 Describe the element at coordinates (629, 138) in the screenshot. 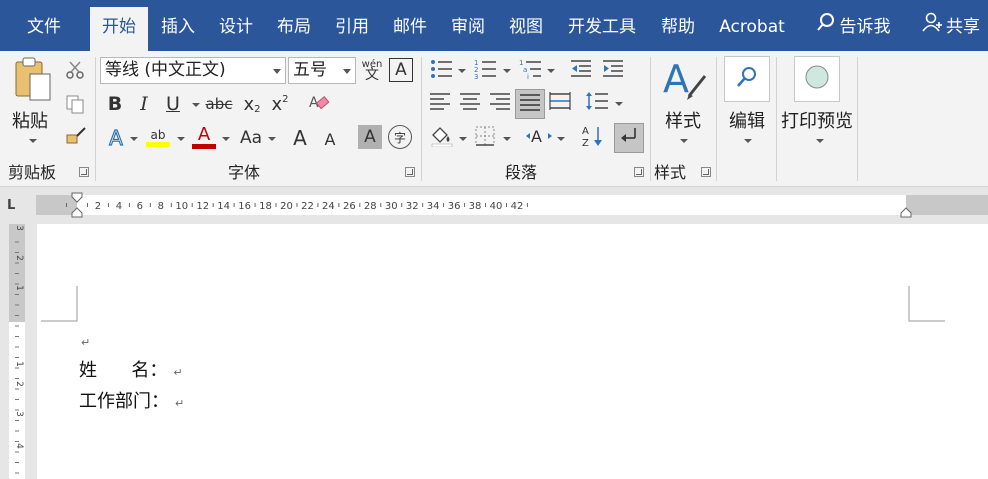

I see `show-marks-button` at that location.